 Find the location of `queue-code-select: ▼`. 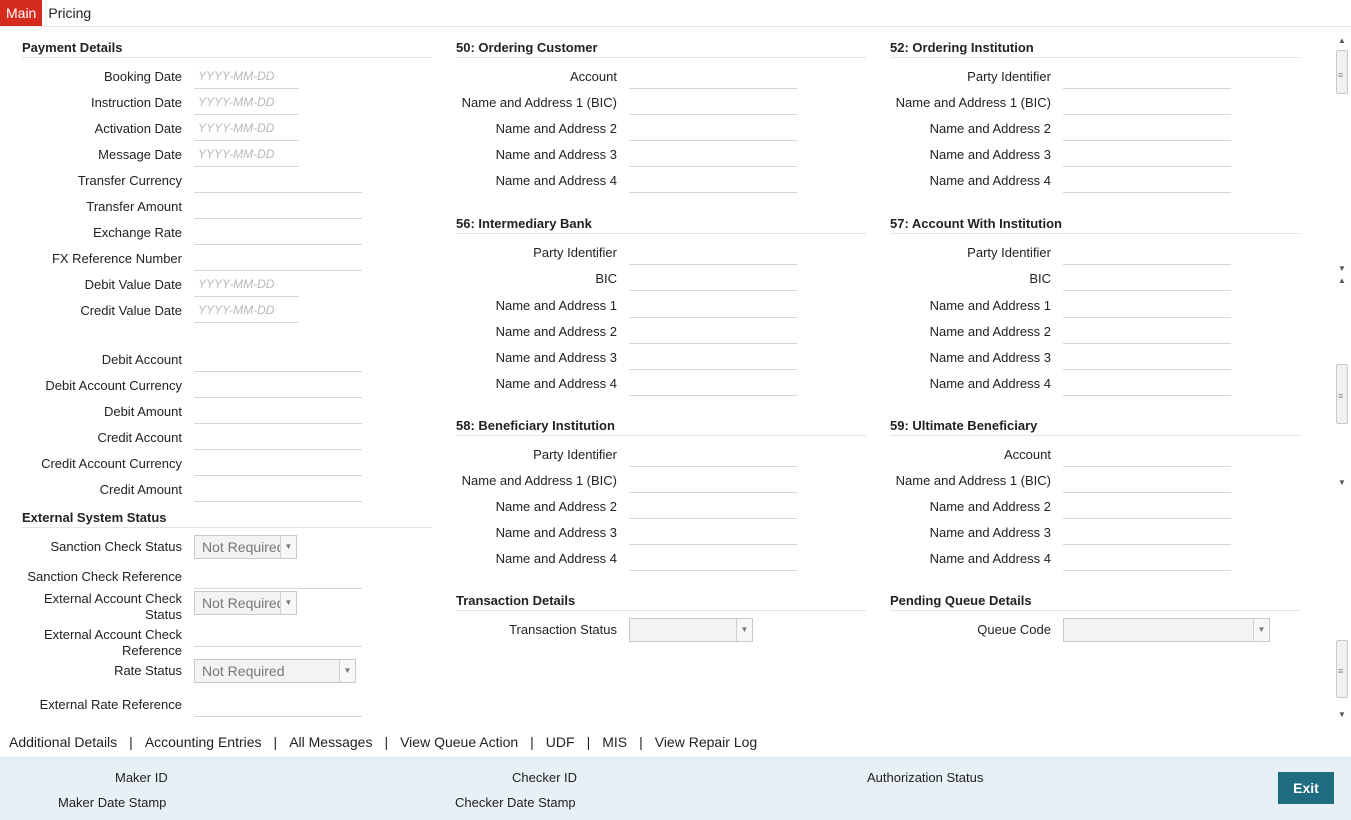

queue-code-select: ▼ is located at coordinates (1166, 630).